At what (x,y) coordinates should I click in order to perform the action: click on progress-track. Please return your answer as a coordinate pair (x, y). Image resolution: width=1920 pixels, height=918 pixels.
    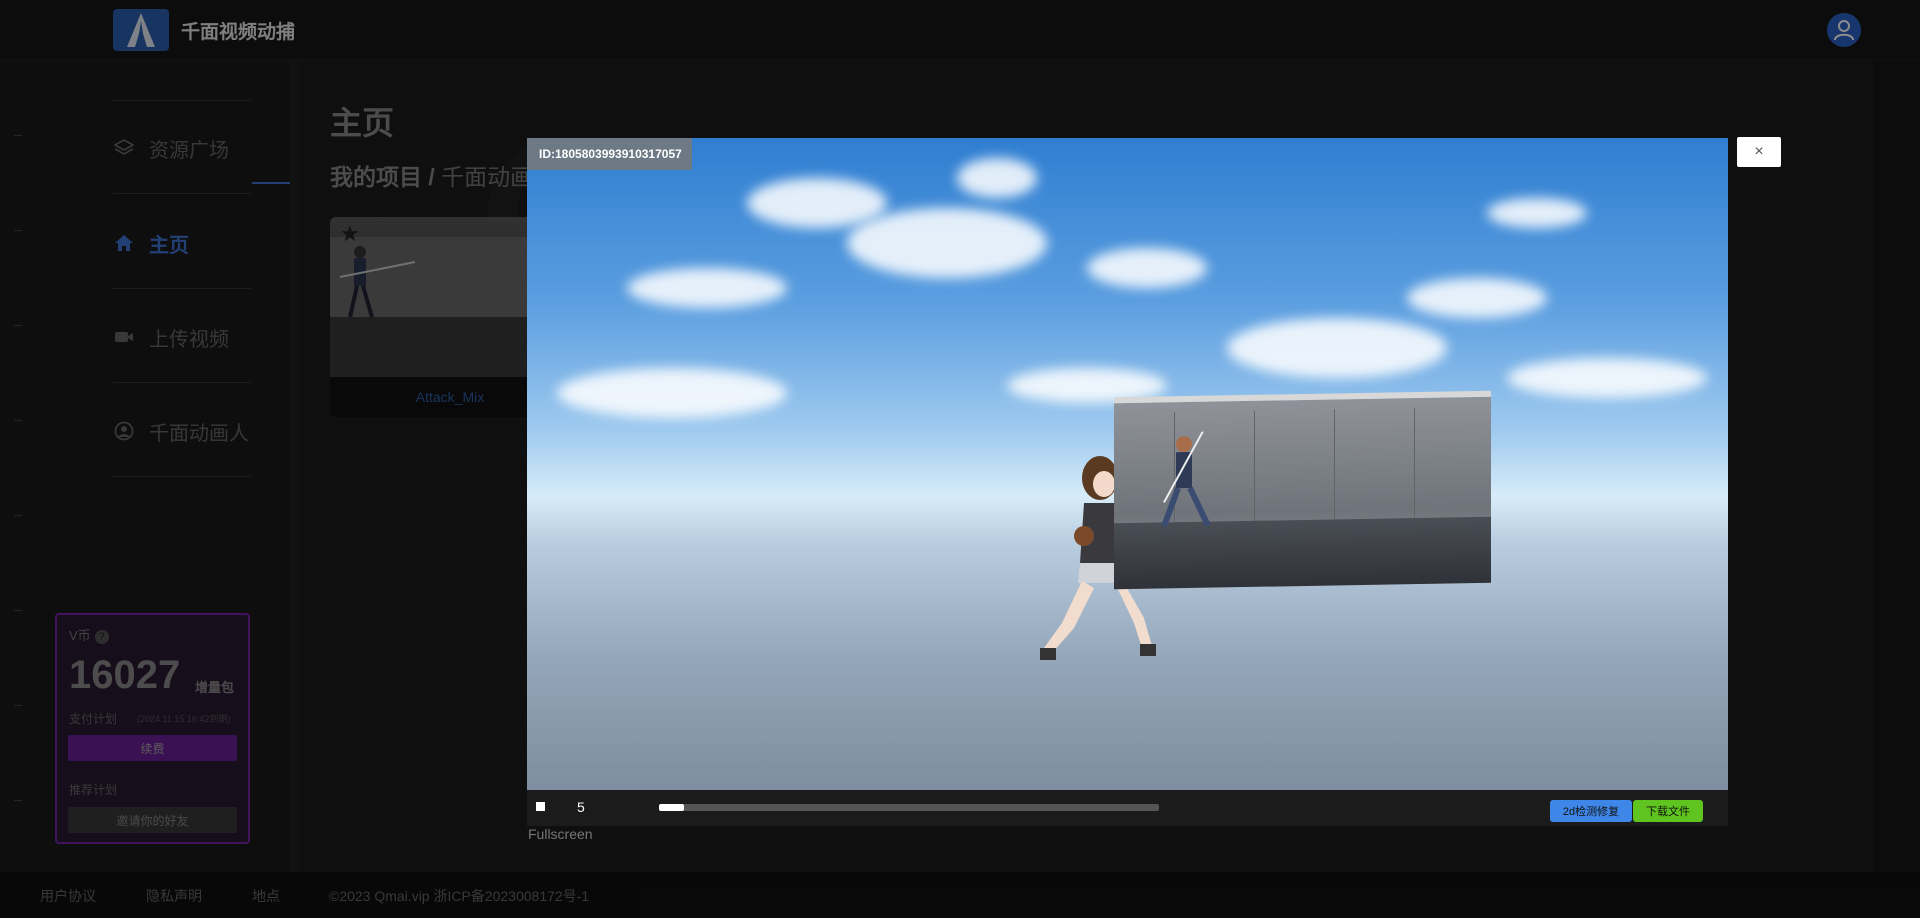
    Looking at the image, I should click on (909, 807).